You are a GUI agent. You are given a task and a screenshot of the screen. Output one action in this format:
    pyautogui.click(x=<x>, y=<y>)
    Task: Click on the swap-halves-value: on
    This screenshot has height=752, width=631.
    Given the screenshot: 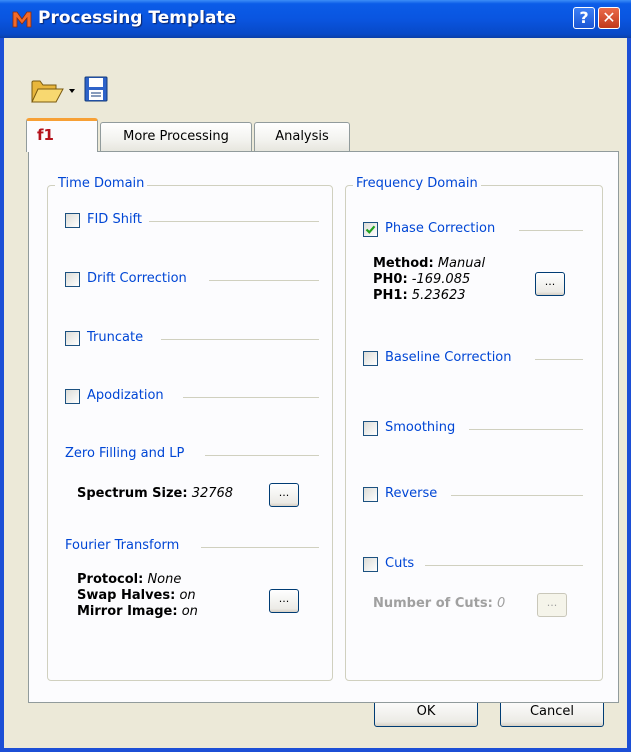 What is the action you would take?
    pyautogui.click(x=187, y=595)
    